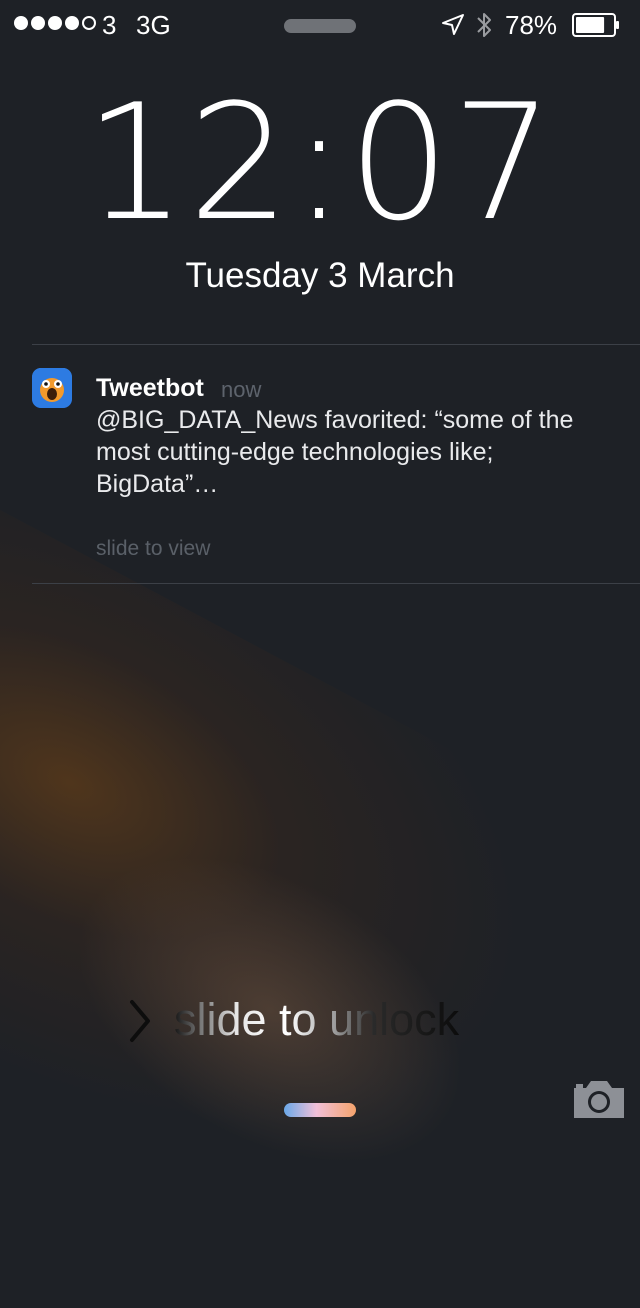 Image resolution: width=640 pixels, height=1308 pixels. I want to click on notification-divider-top, so click(336, 344).